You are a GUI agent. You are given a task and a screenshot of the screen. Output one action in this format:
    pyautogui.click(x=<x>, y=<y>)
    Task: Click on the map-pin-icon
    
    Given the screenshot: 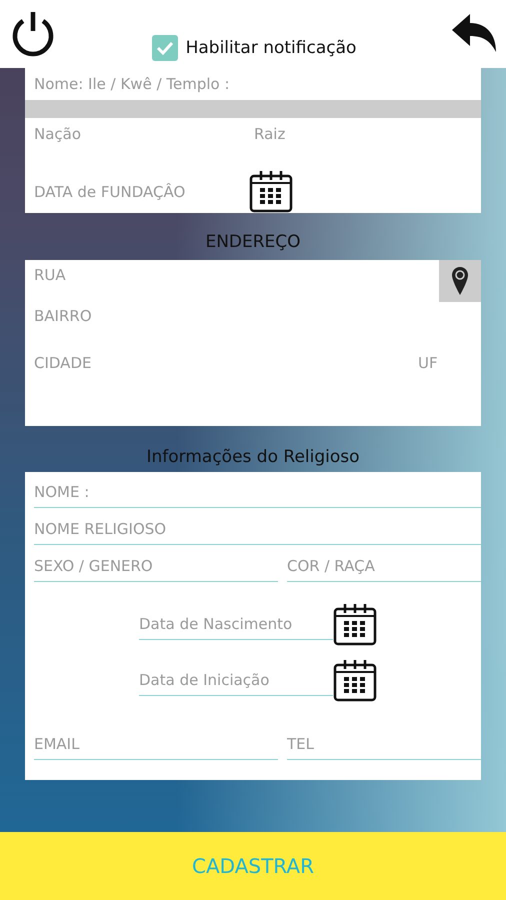 What is the action you would take?
    pyautogui.click(x=460, y=281)
    